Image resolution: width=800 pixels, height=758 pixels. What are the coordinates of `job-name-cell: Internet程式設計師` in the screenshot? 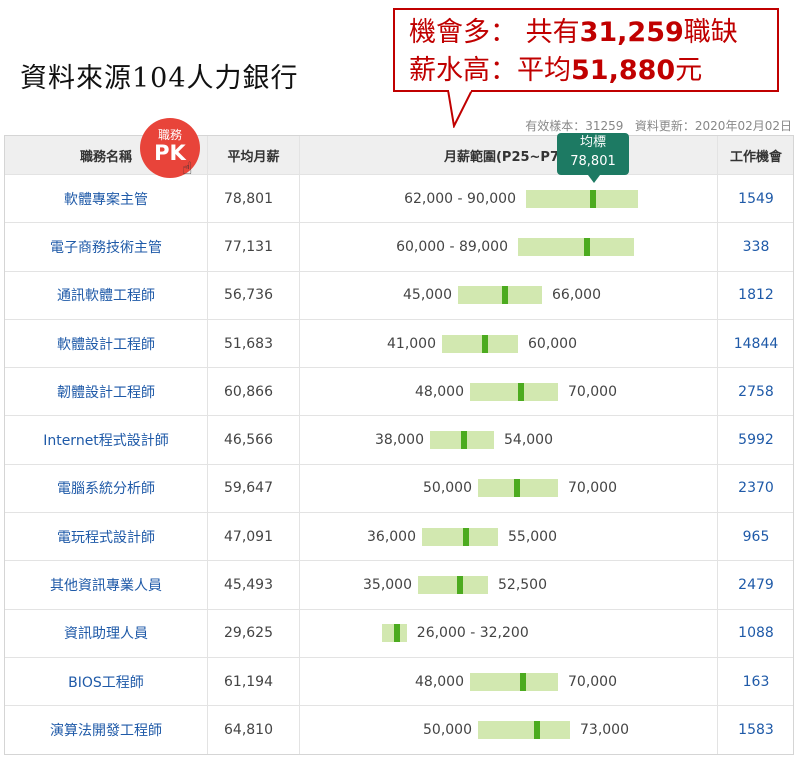 It's located at (106, 439).